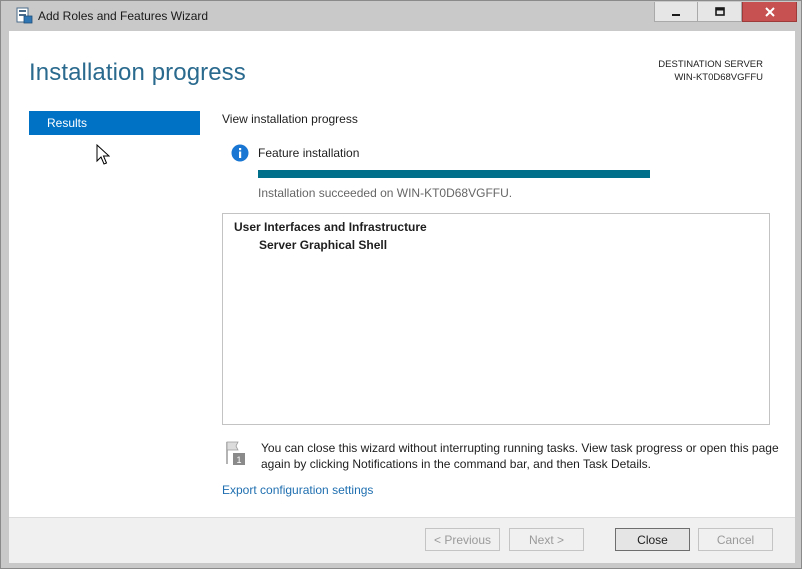 This screenshot has height=569, width=802. Describe the element at coordinates (103, 154) in the screenshot. I see `mouse-cursor-icon` at that location.